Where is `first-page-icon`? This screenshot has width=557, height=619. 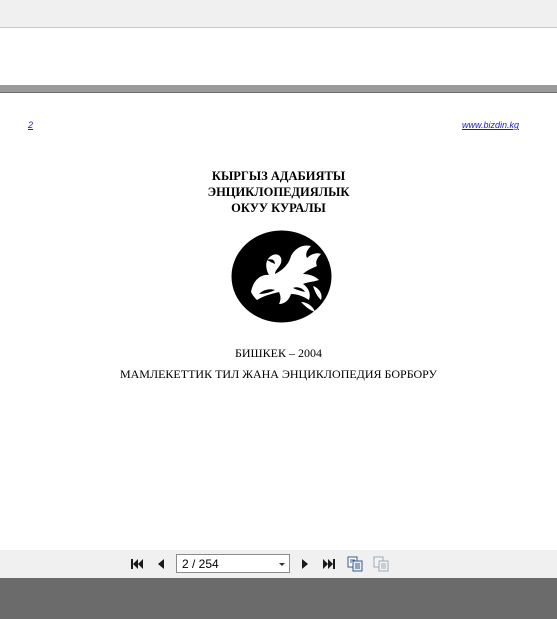 first-page-icon is located at coordinates (137, 564).